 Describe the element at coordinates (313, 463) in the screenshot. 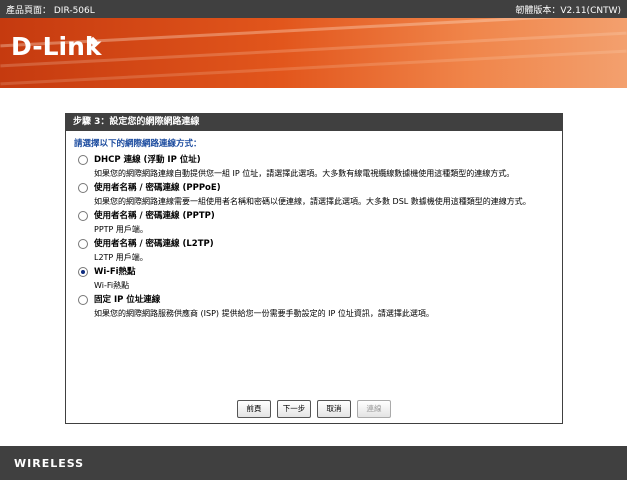

I see `footer-bar: WIRELESS` at that location.